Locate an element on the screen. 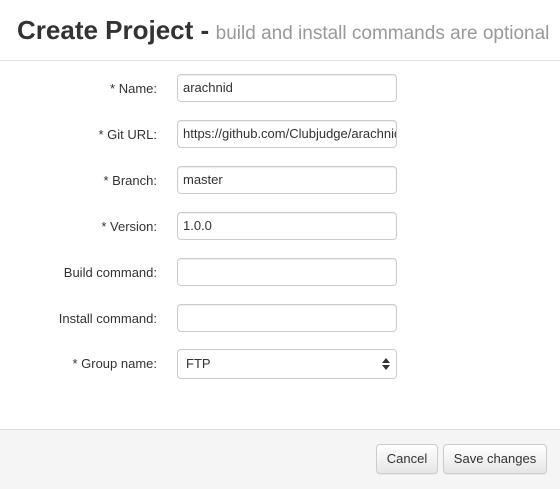 The height and width of the screenshot is (489, 560). version-row: * Version: 1.0.0 is located at coordinates (280, 227).